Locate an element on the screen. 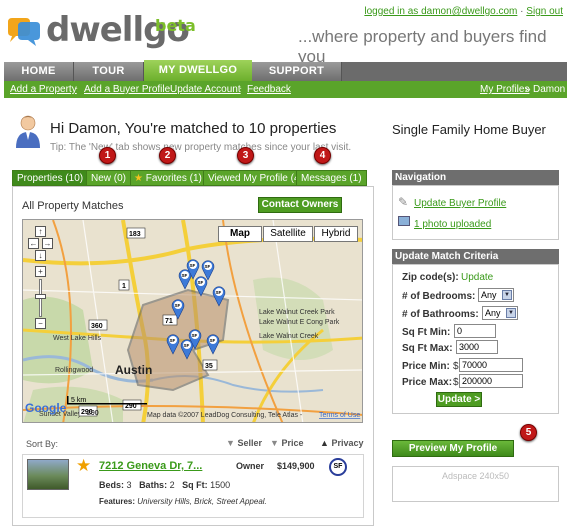 The height and width of the screenshot is (526, 575). beds-label: Beds: is located at coordinates (112, 485).